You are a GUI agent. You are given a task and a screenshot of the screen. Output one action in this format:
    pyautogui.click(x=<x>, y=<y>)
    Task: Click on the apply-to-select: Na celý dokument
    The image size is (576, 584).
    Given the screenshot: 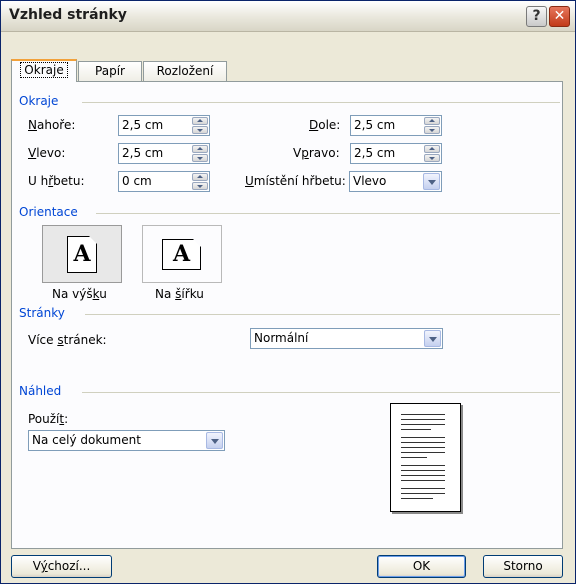 What is the action you would take?
    pyautogui.click(x=126, y=440)
    